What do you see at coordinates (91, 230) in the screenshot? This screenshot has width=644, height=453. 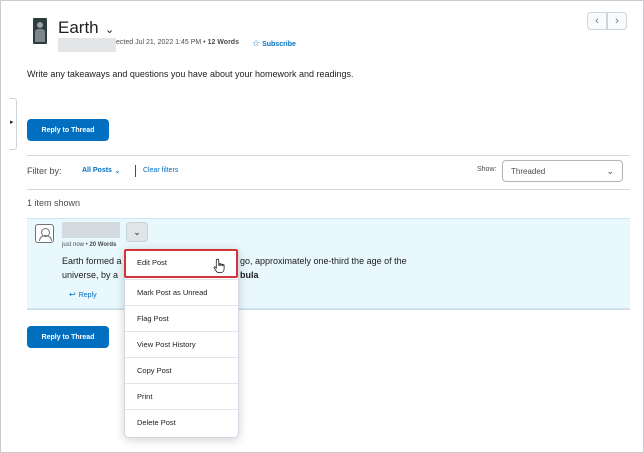 I see `post-author-redacted` at bounding box center [91, 230].